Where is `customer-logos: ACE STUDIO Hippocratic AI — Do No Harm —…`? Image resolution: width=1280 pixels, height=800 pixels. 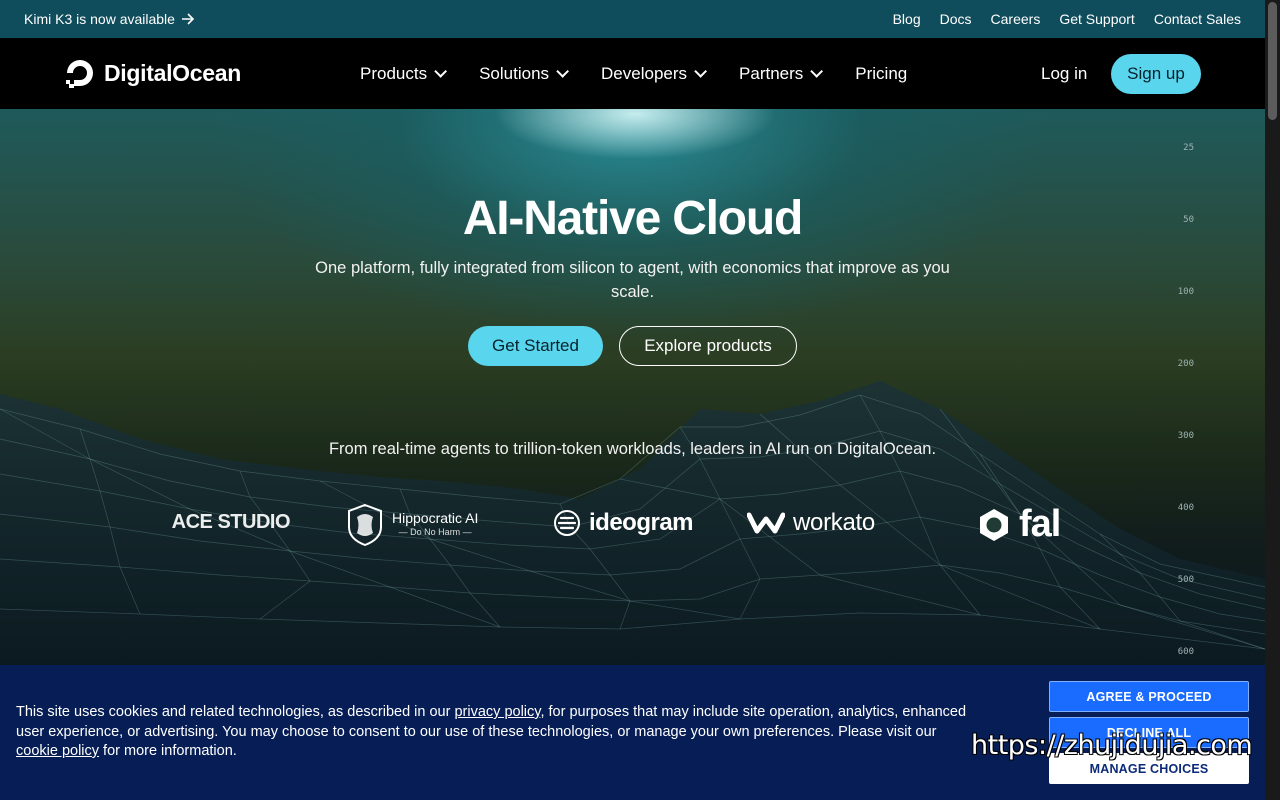
customer-logos: ACE STUDIO Hippocratic AI — Do No Harm —… is located at coordinates (632, 526).